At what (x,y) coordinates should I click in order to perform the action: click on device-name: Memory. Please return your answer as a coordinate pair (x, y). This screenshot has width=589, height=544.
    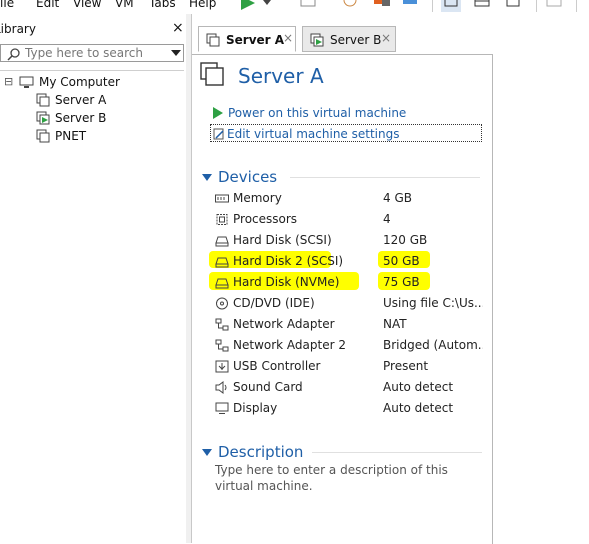
    Looking at the image, I should click on (257, 198).